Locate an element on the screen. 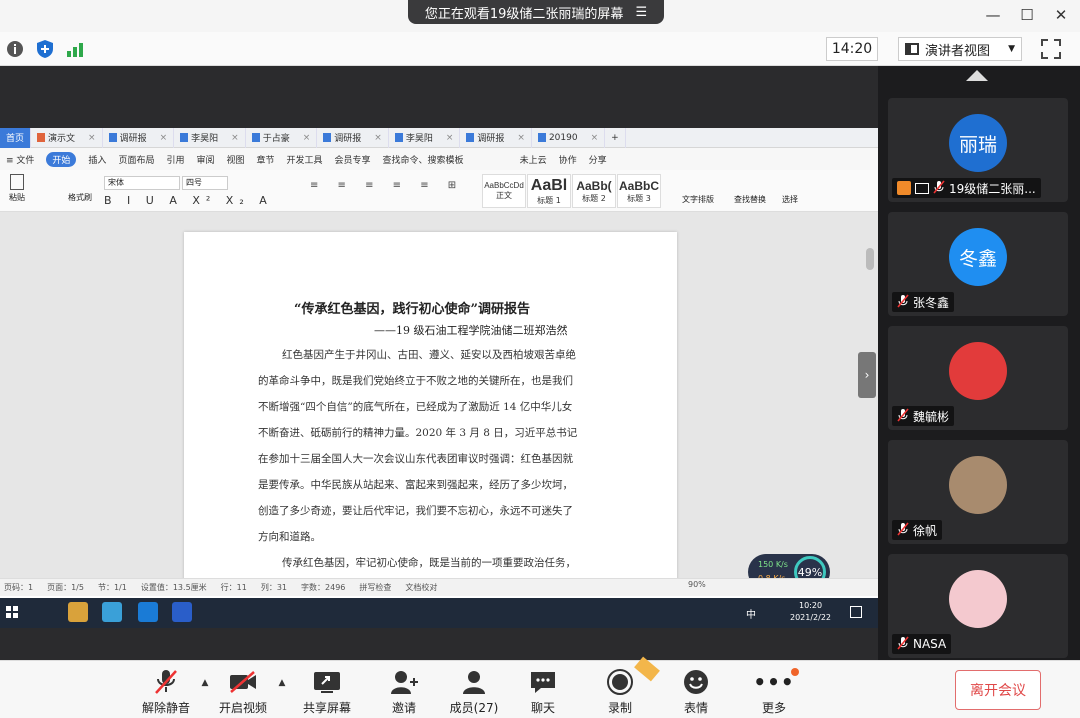 The image size is (1080, 718). wps-tab-label: 调研报 is located at coordinates (348, 139).